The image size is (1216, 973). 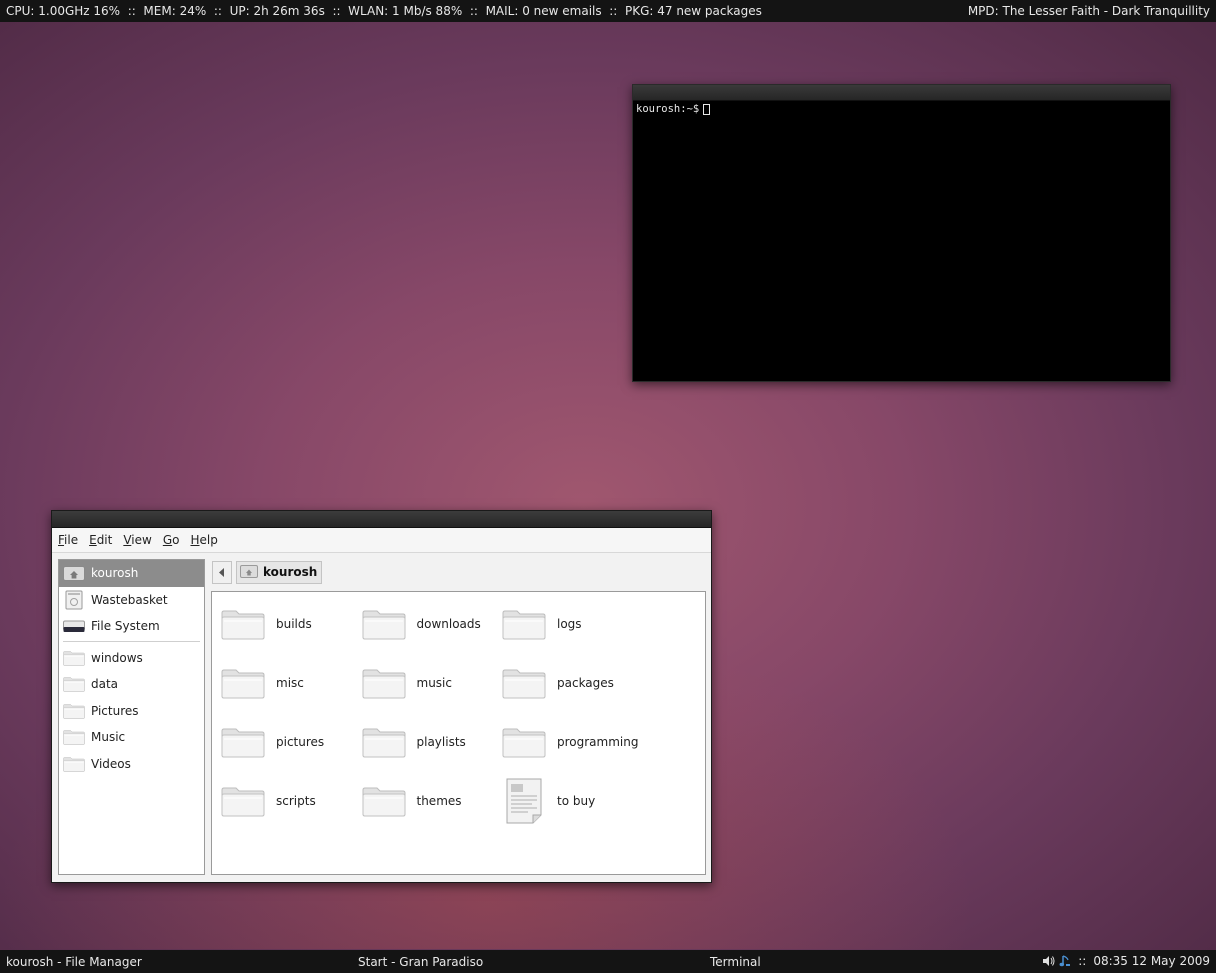 What do you see at coordinates (195, 540) in the screenshot?
I see `menu-mnemonic: H` at bounding box center [195, 540].